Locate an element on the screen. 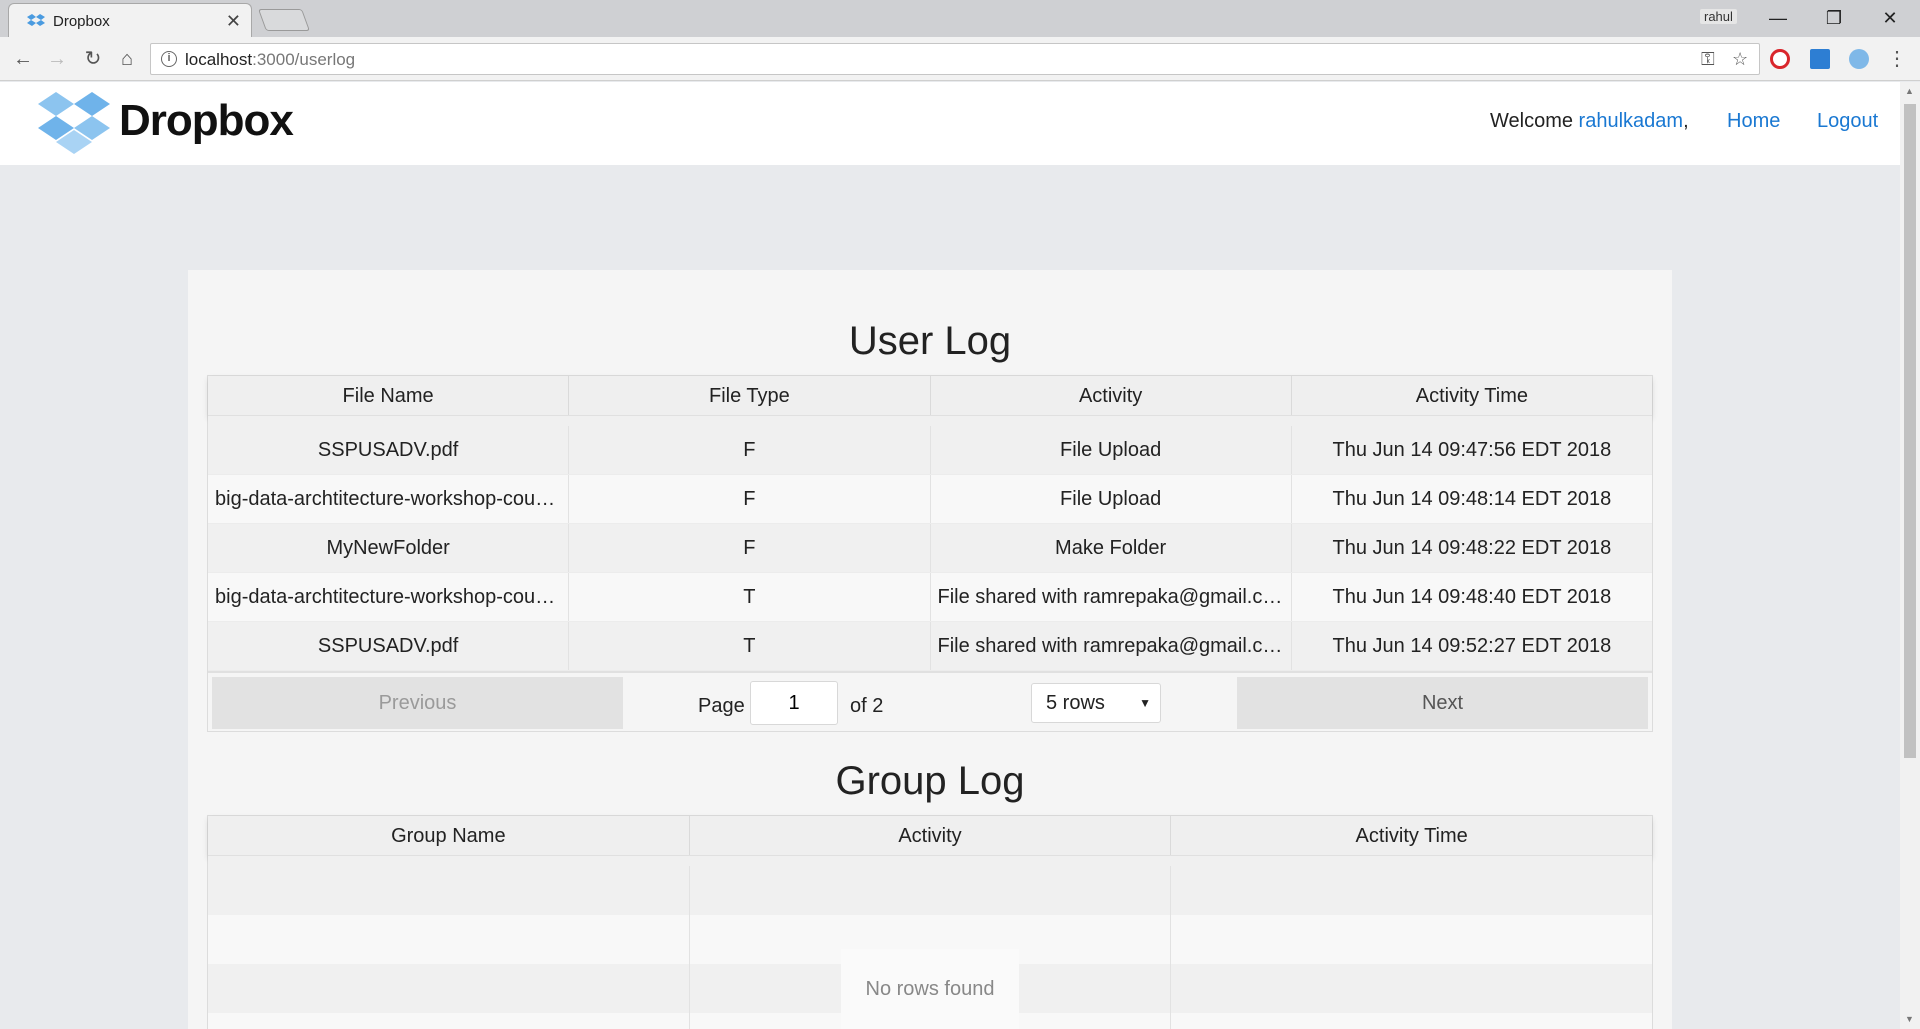 The width and height of the screenshot is (1920, 1029). column-header: File Name is located at coordinates (389, 395).